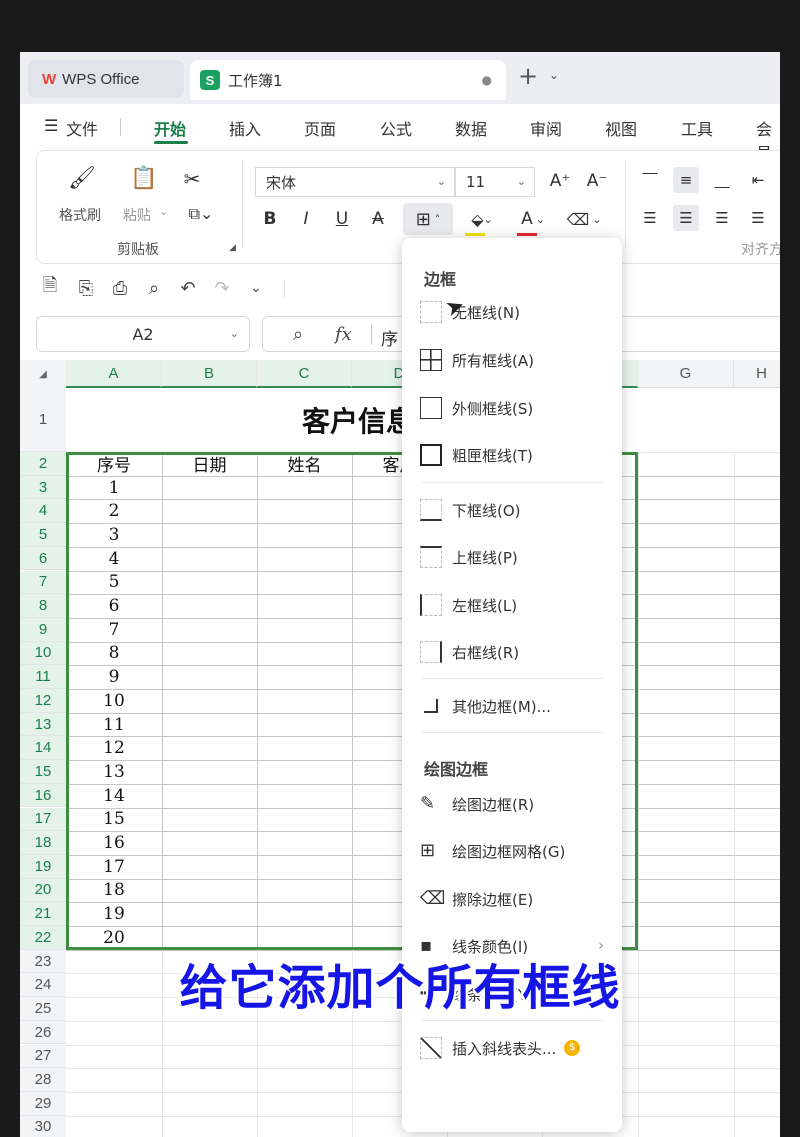  Describe the element at coordinates (528, 76) in the screenshot. I see `new-tab-button: +` at that location.